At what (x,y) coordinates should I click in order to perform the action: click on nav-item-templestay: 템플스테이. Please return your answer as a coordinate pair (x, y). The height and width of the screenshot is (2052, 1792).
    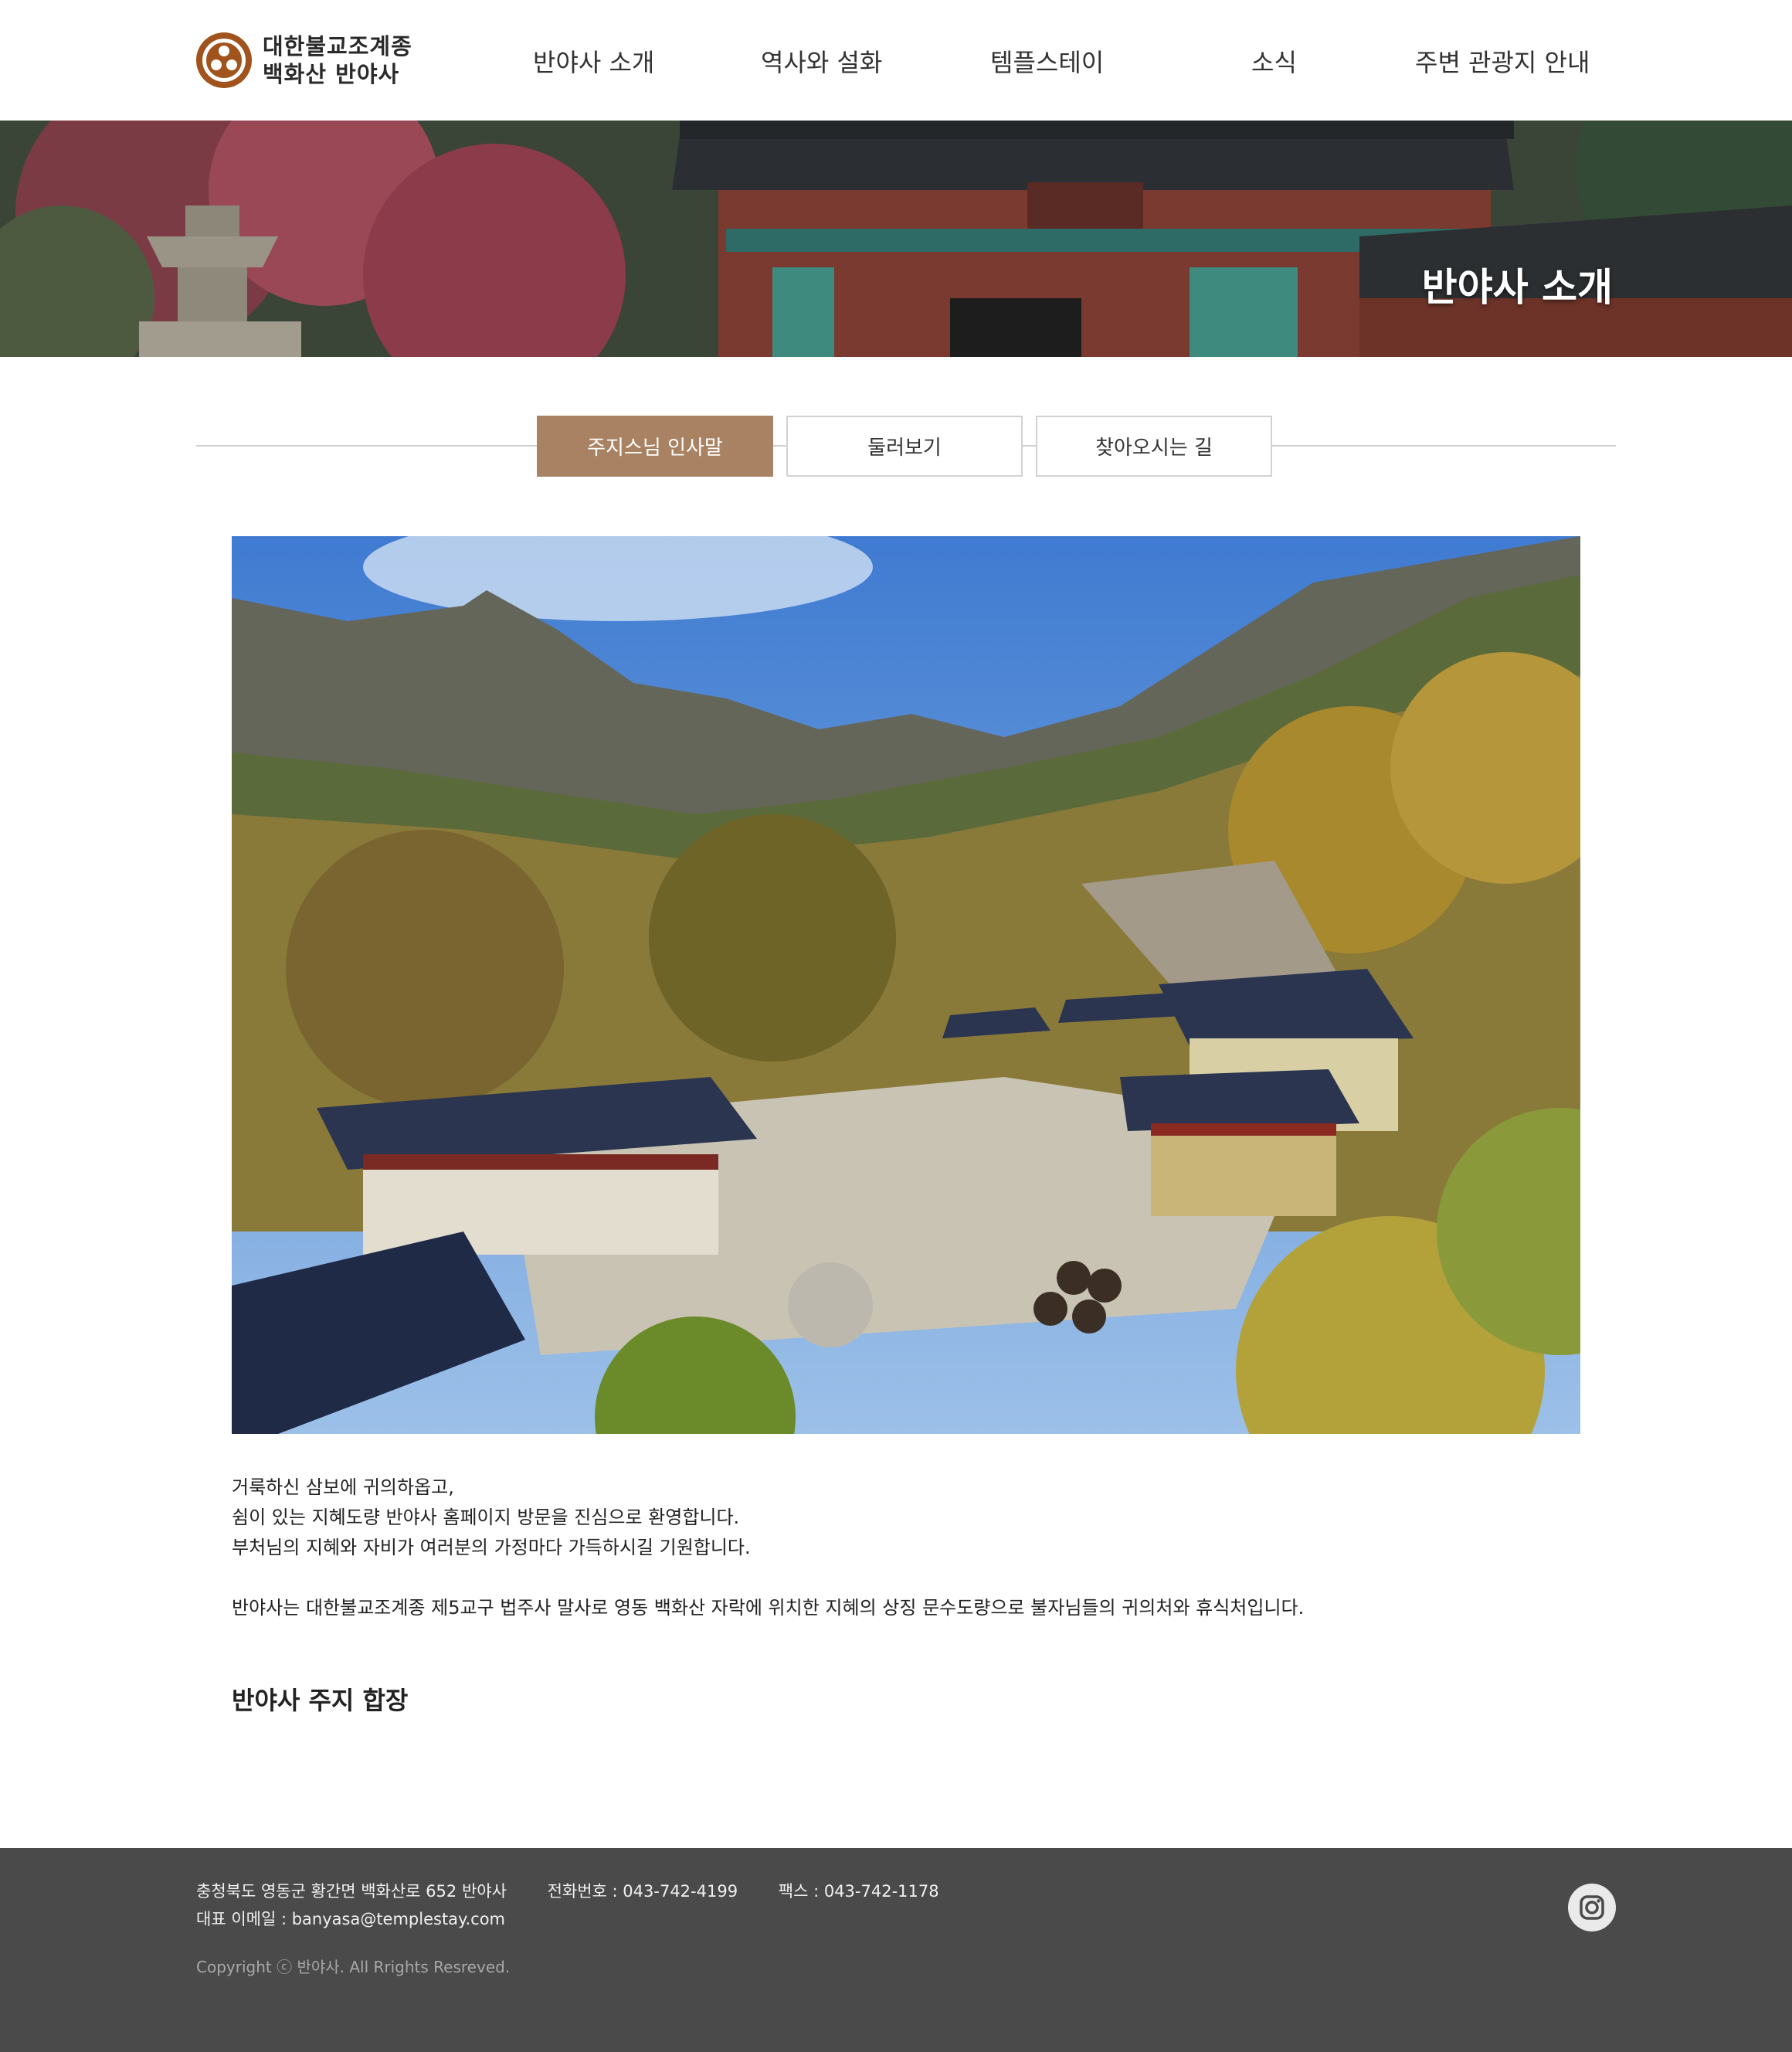
    Looking at the image, I should click on (1047, 61).